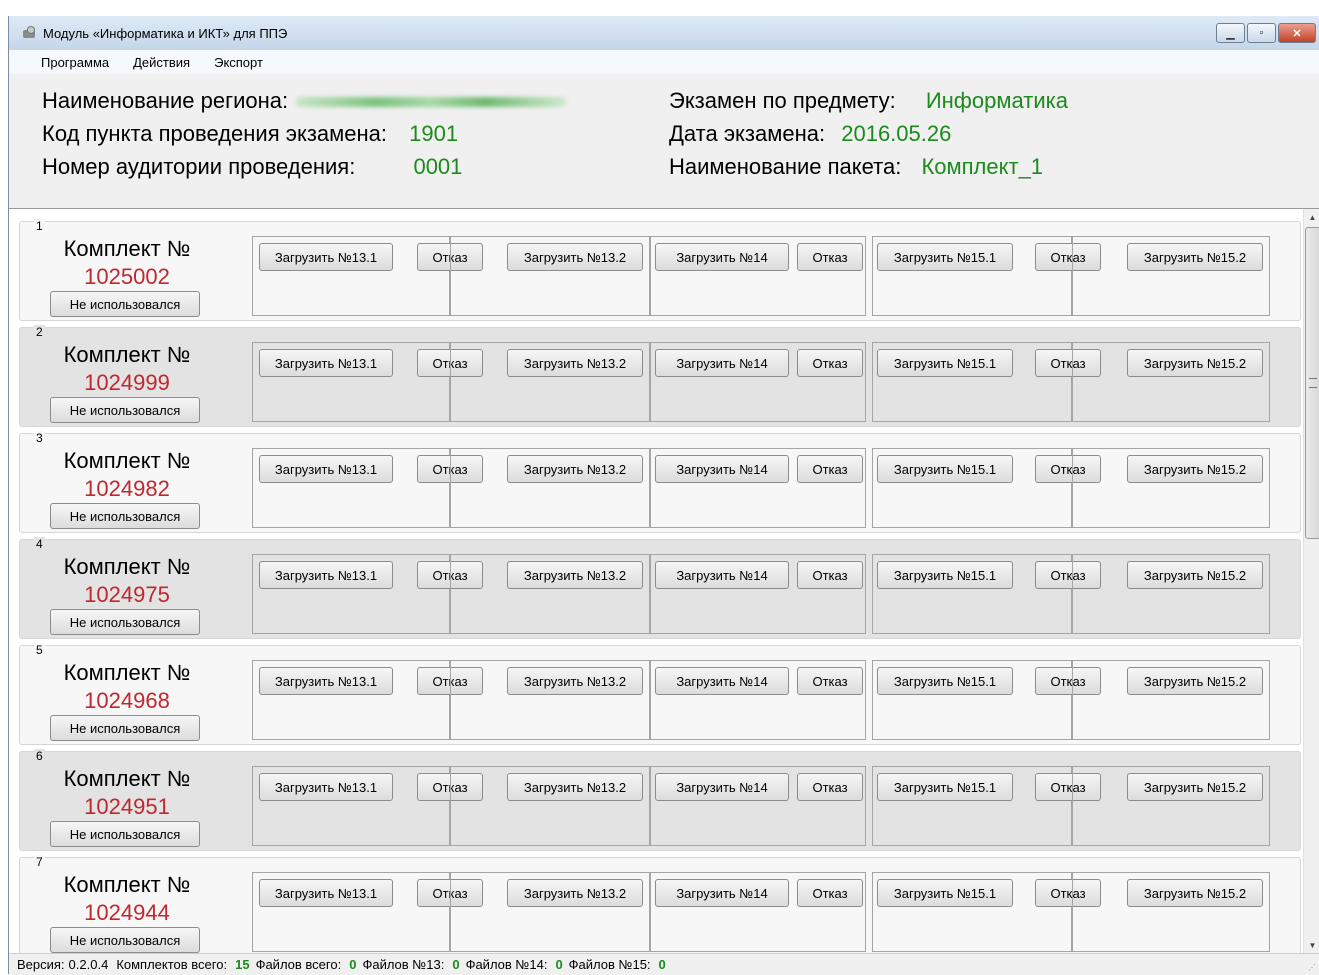 The image size is (1319, 975). Describe the element at coordinates (29, 33) in the screenshot. I see `app-icon` at that location.